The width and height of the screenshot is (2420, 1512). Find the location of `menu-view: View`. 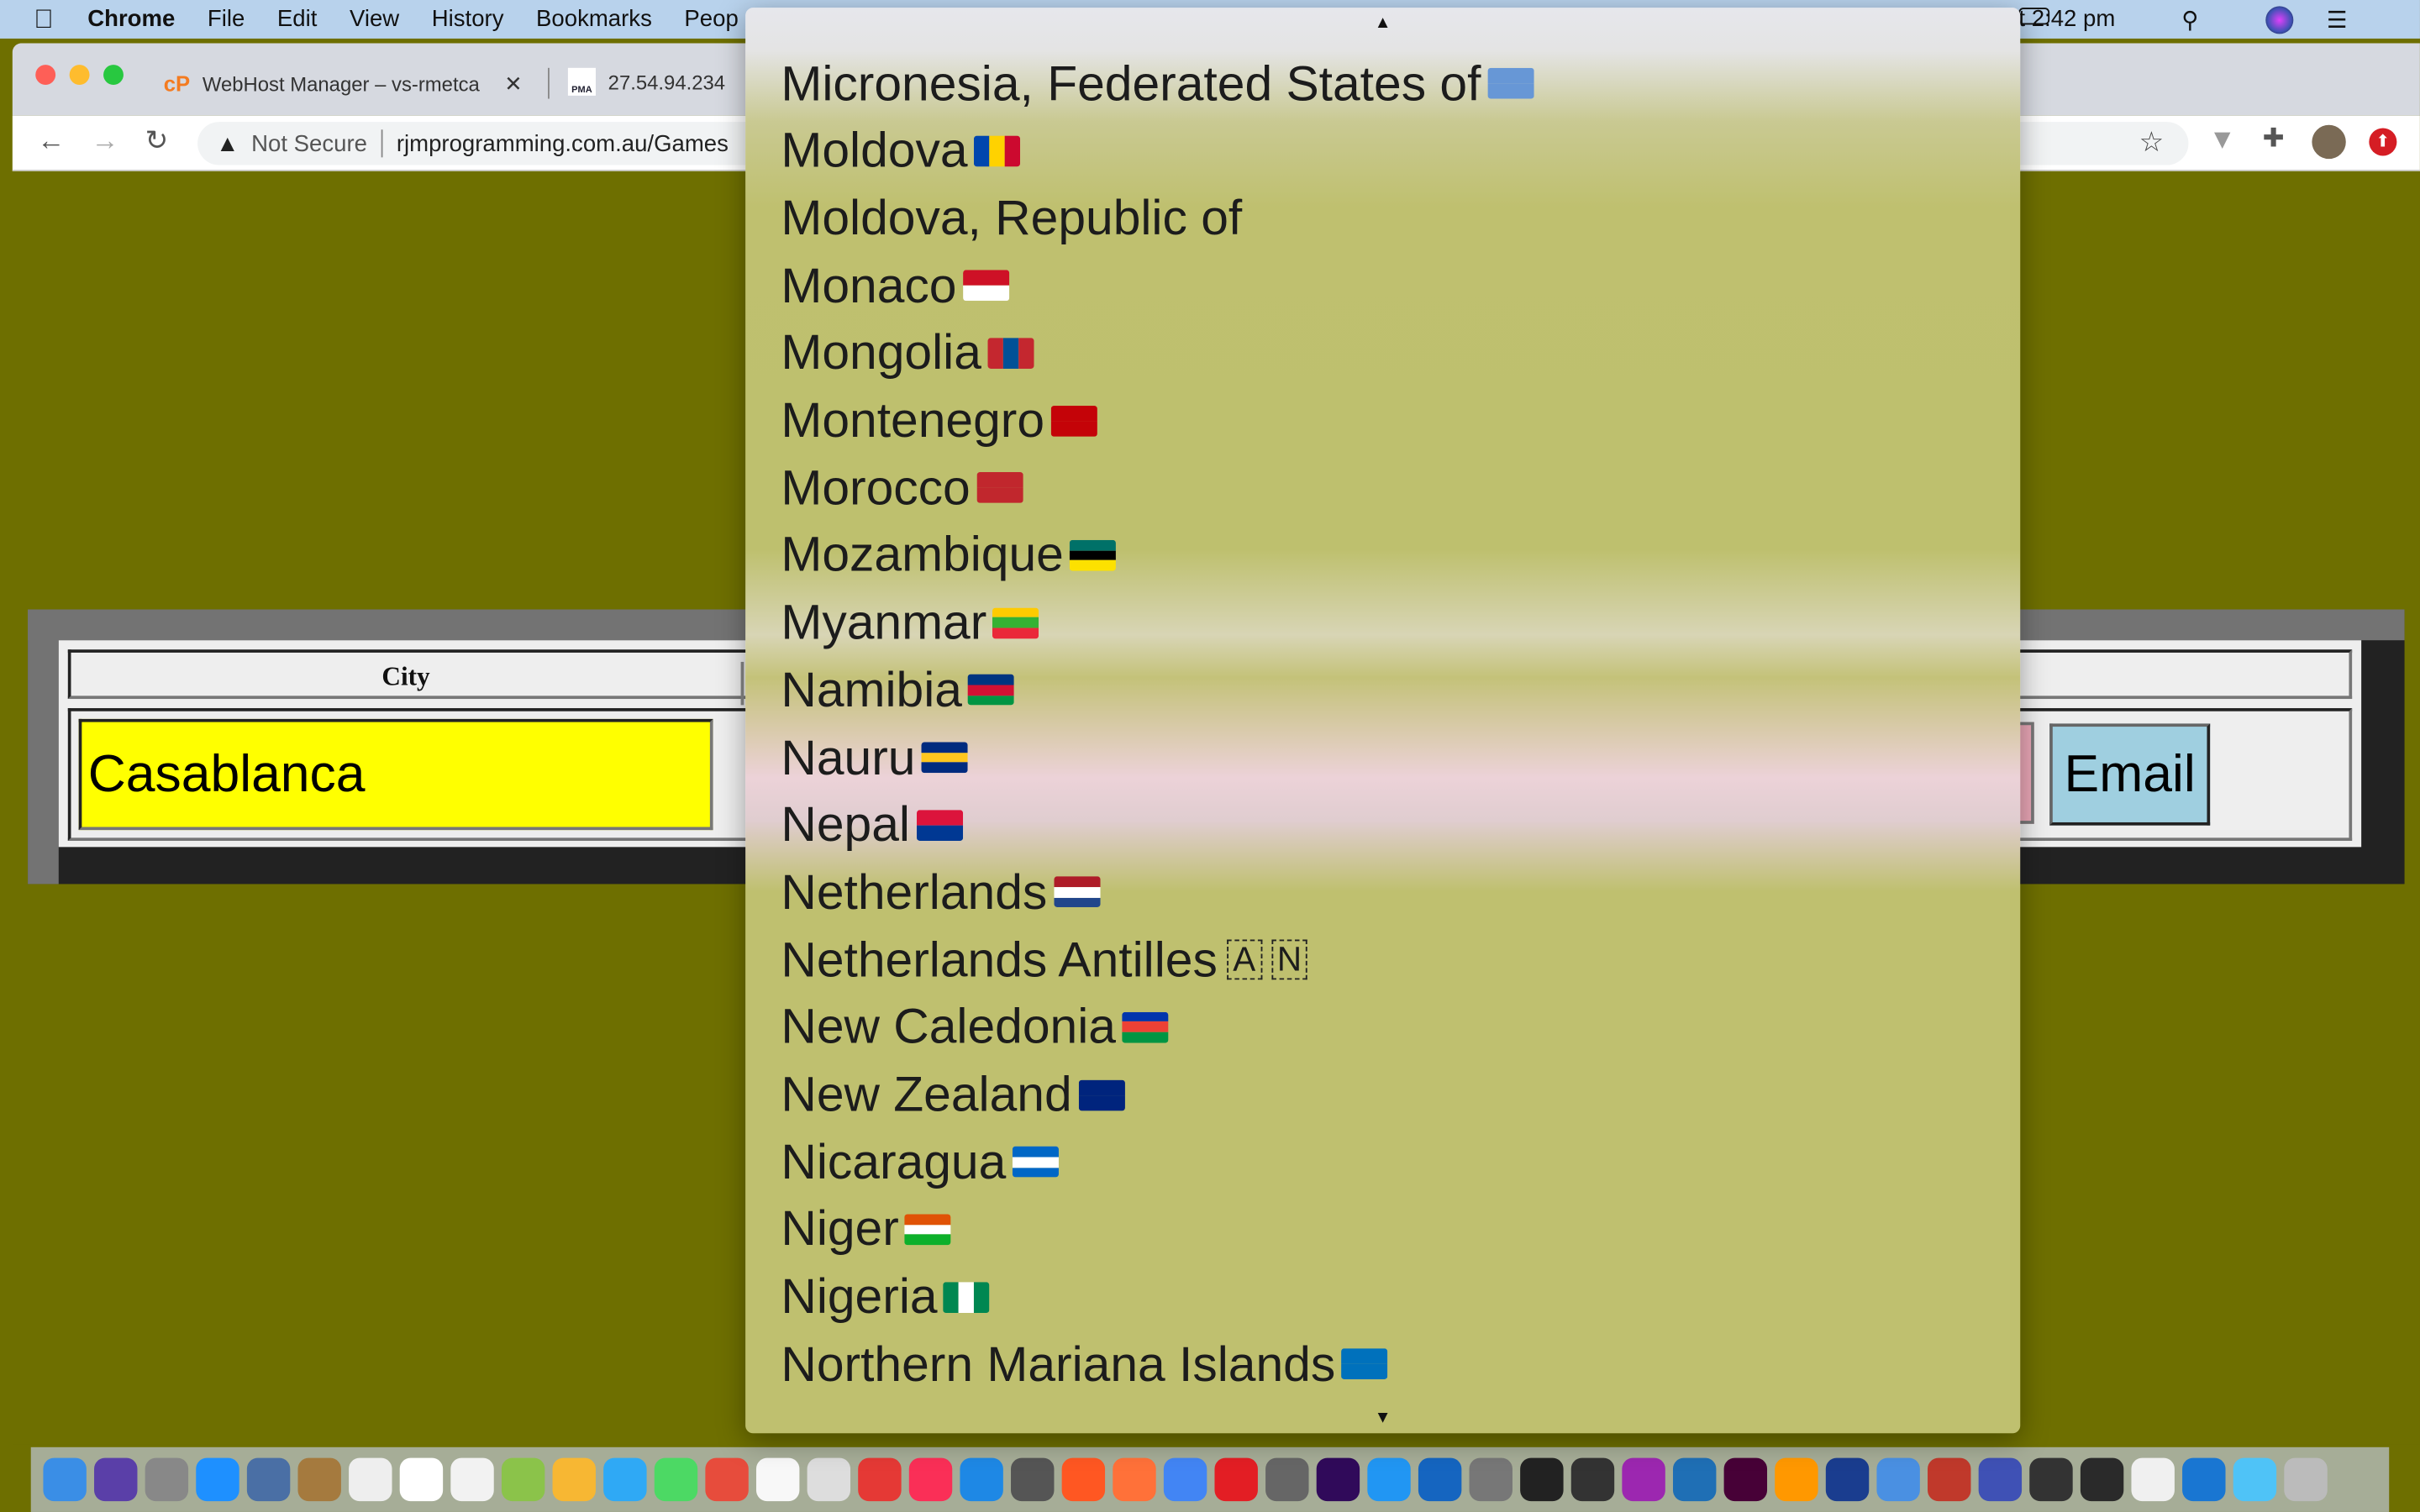

menu-view: View is located at coordinates (374, 19).